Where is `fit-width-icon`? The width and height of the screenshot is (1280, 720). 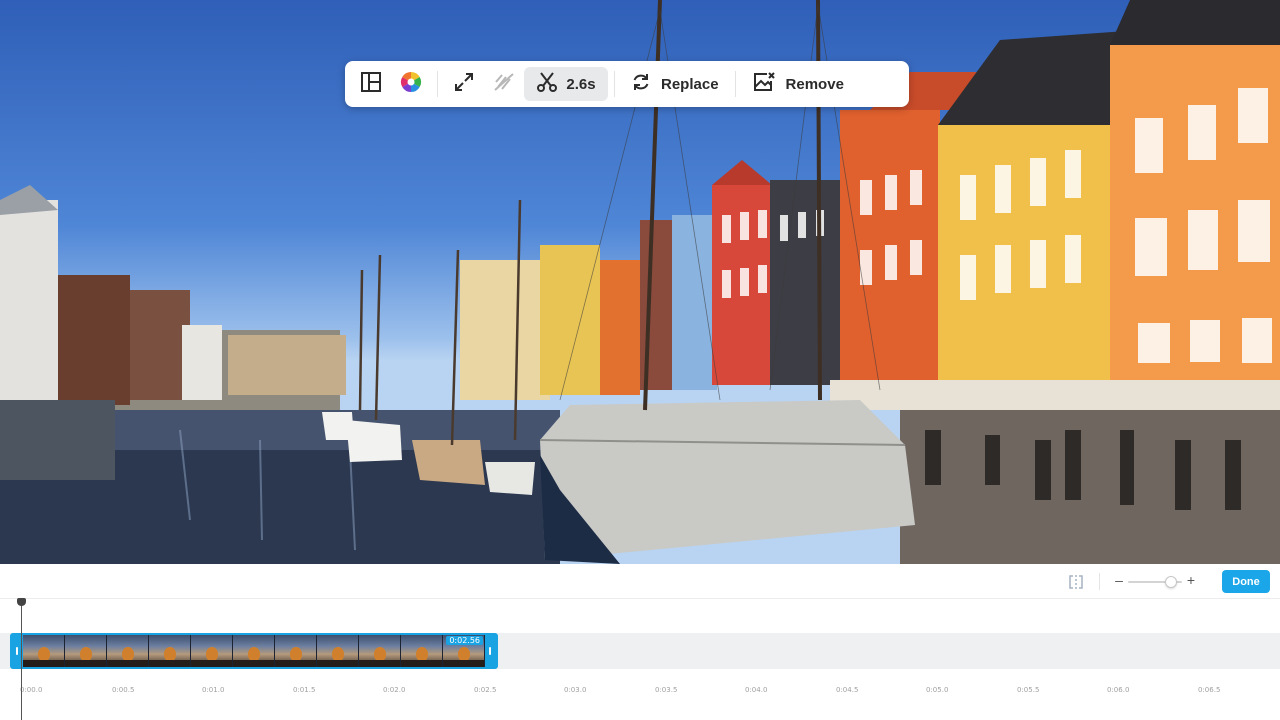 fit-width-icon is located at coordinates (1076, 585).